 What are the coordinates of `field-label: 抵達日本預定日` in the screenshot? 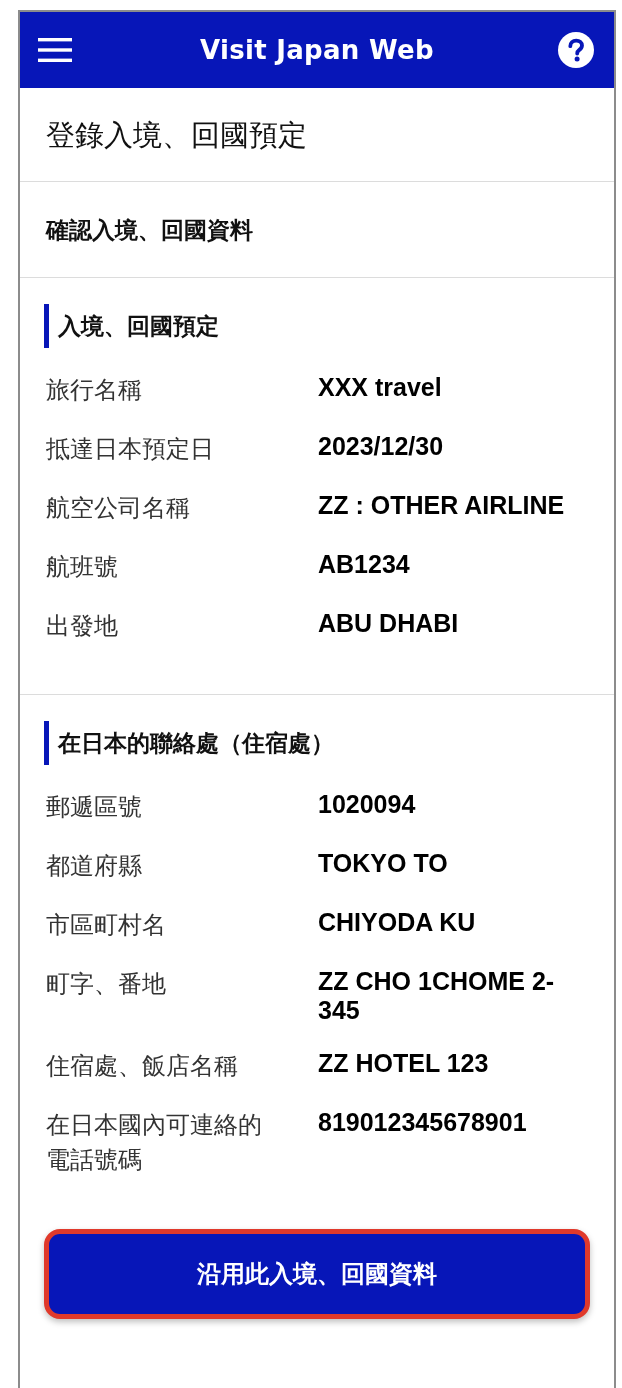 It's located at (130, 449).